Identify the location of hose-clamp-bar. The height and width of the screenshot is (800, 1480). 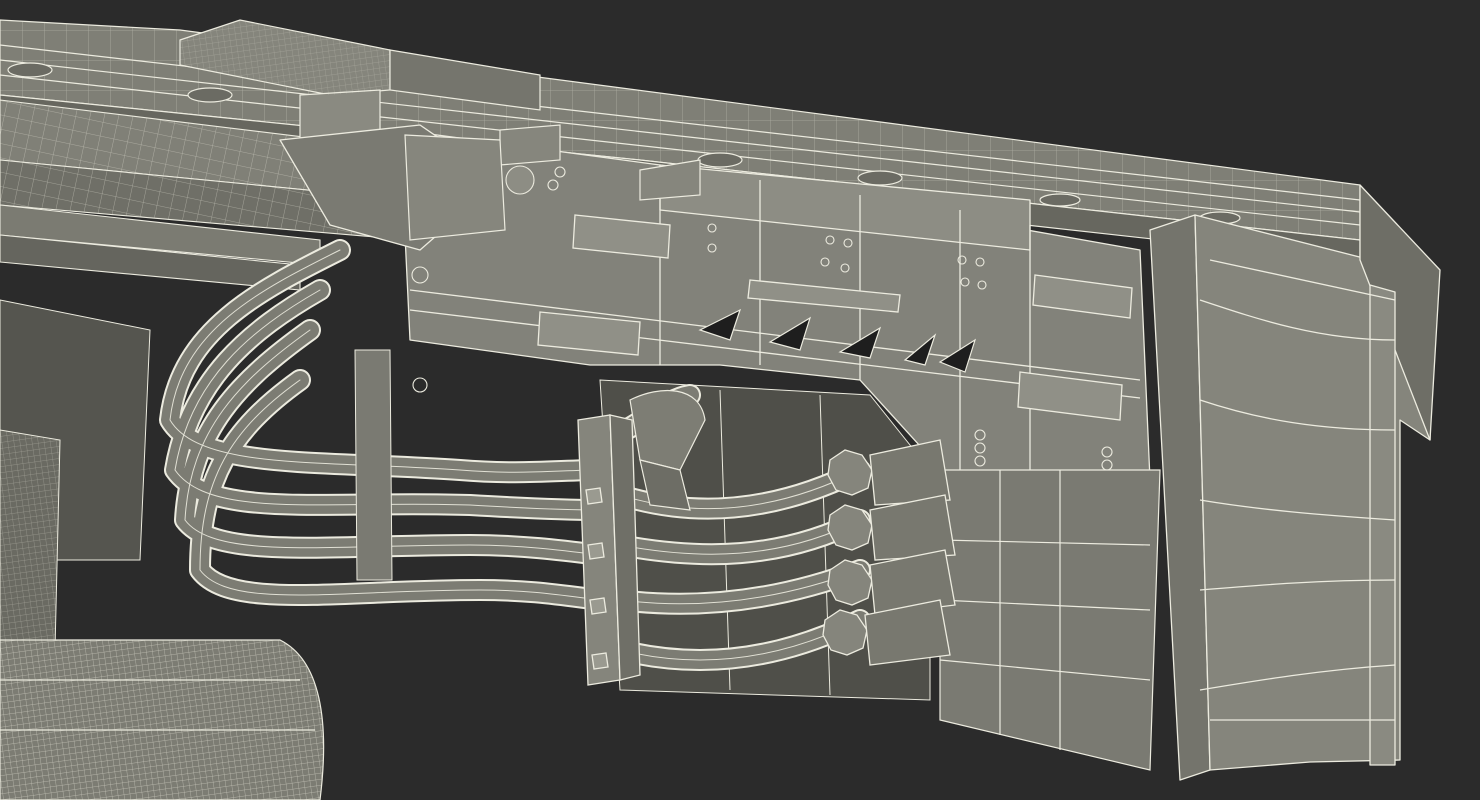
(609, 550).